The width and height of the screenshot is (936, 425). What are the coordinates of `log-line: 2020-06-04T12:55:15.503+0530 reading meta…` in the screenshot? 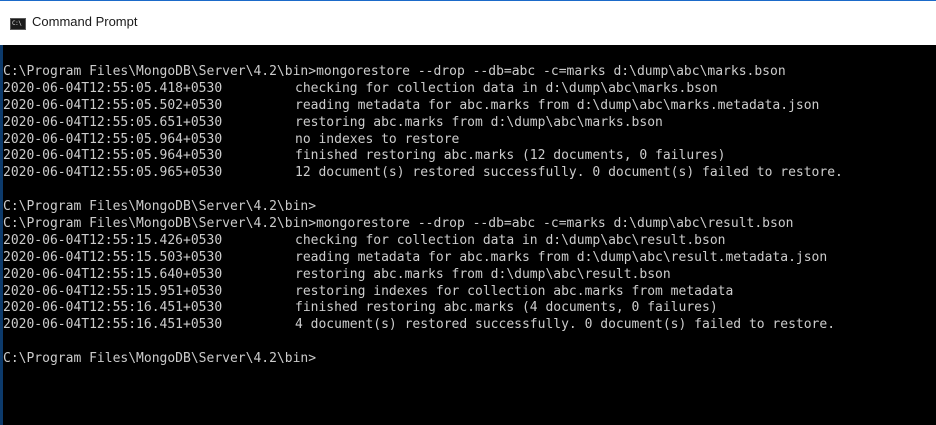 It's located at (469, 258).